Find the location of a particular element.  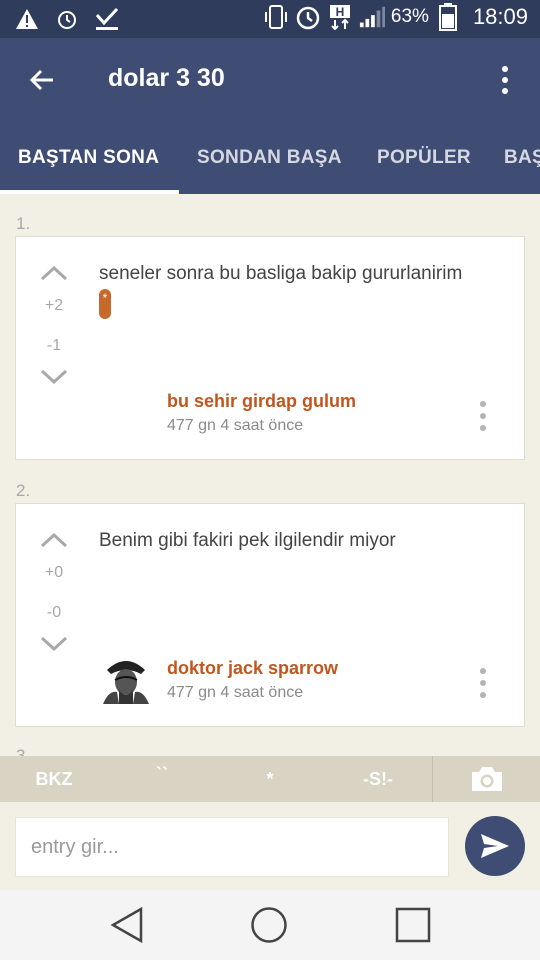

spoiler-button: -S!- is located at coordinates (378, 779).